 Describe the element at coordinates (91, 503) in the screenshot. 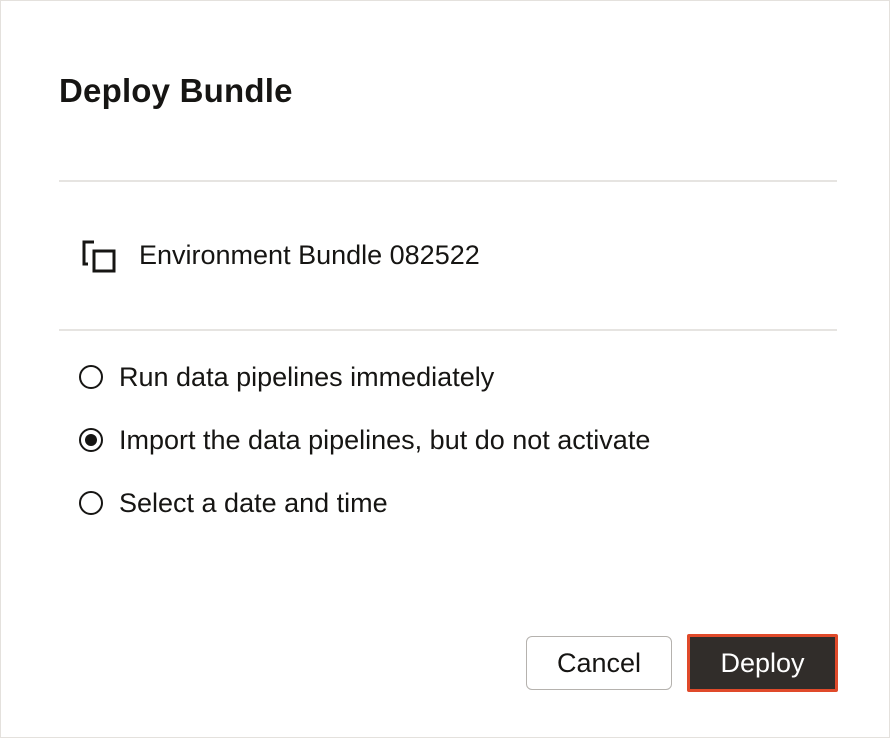

I see `radio-select-date-time` at that location.